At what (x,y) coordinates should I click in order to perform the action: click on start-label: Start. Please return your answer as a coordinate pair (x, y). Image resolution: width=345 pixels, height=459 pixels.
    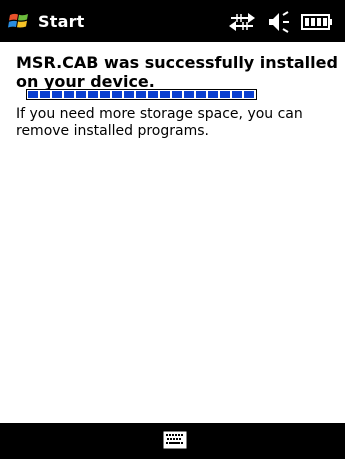
    Looking at the image, I should click on (61, 21).